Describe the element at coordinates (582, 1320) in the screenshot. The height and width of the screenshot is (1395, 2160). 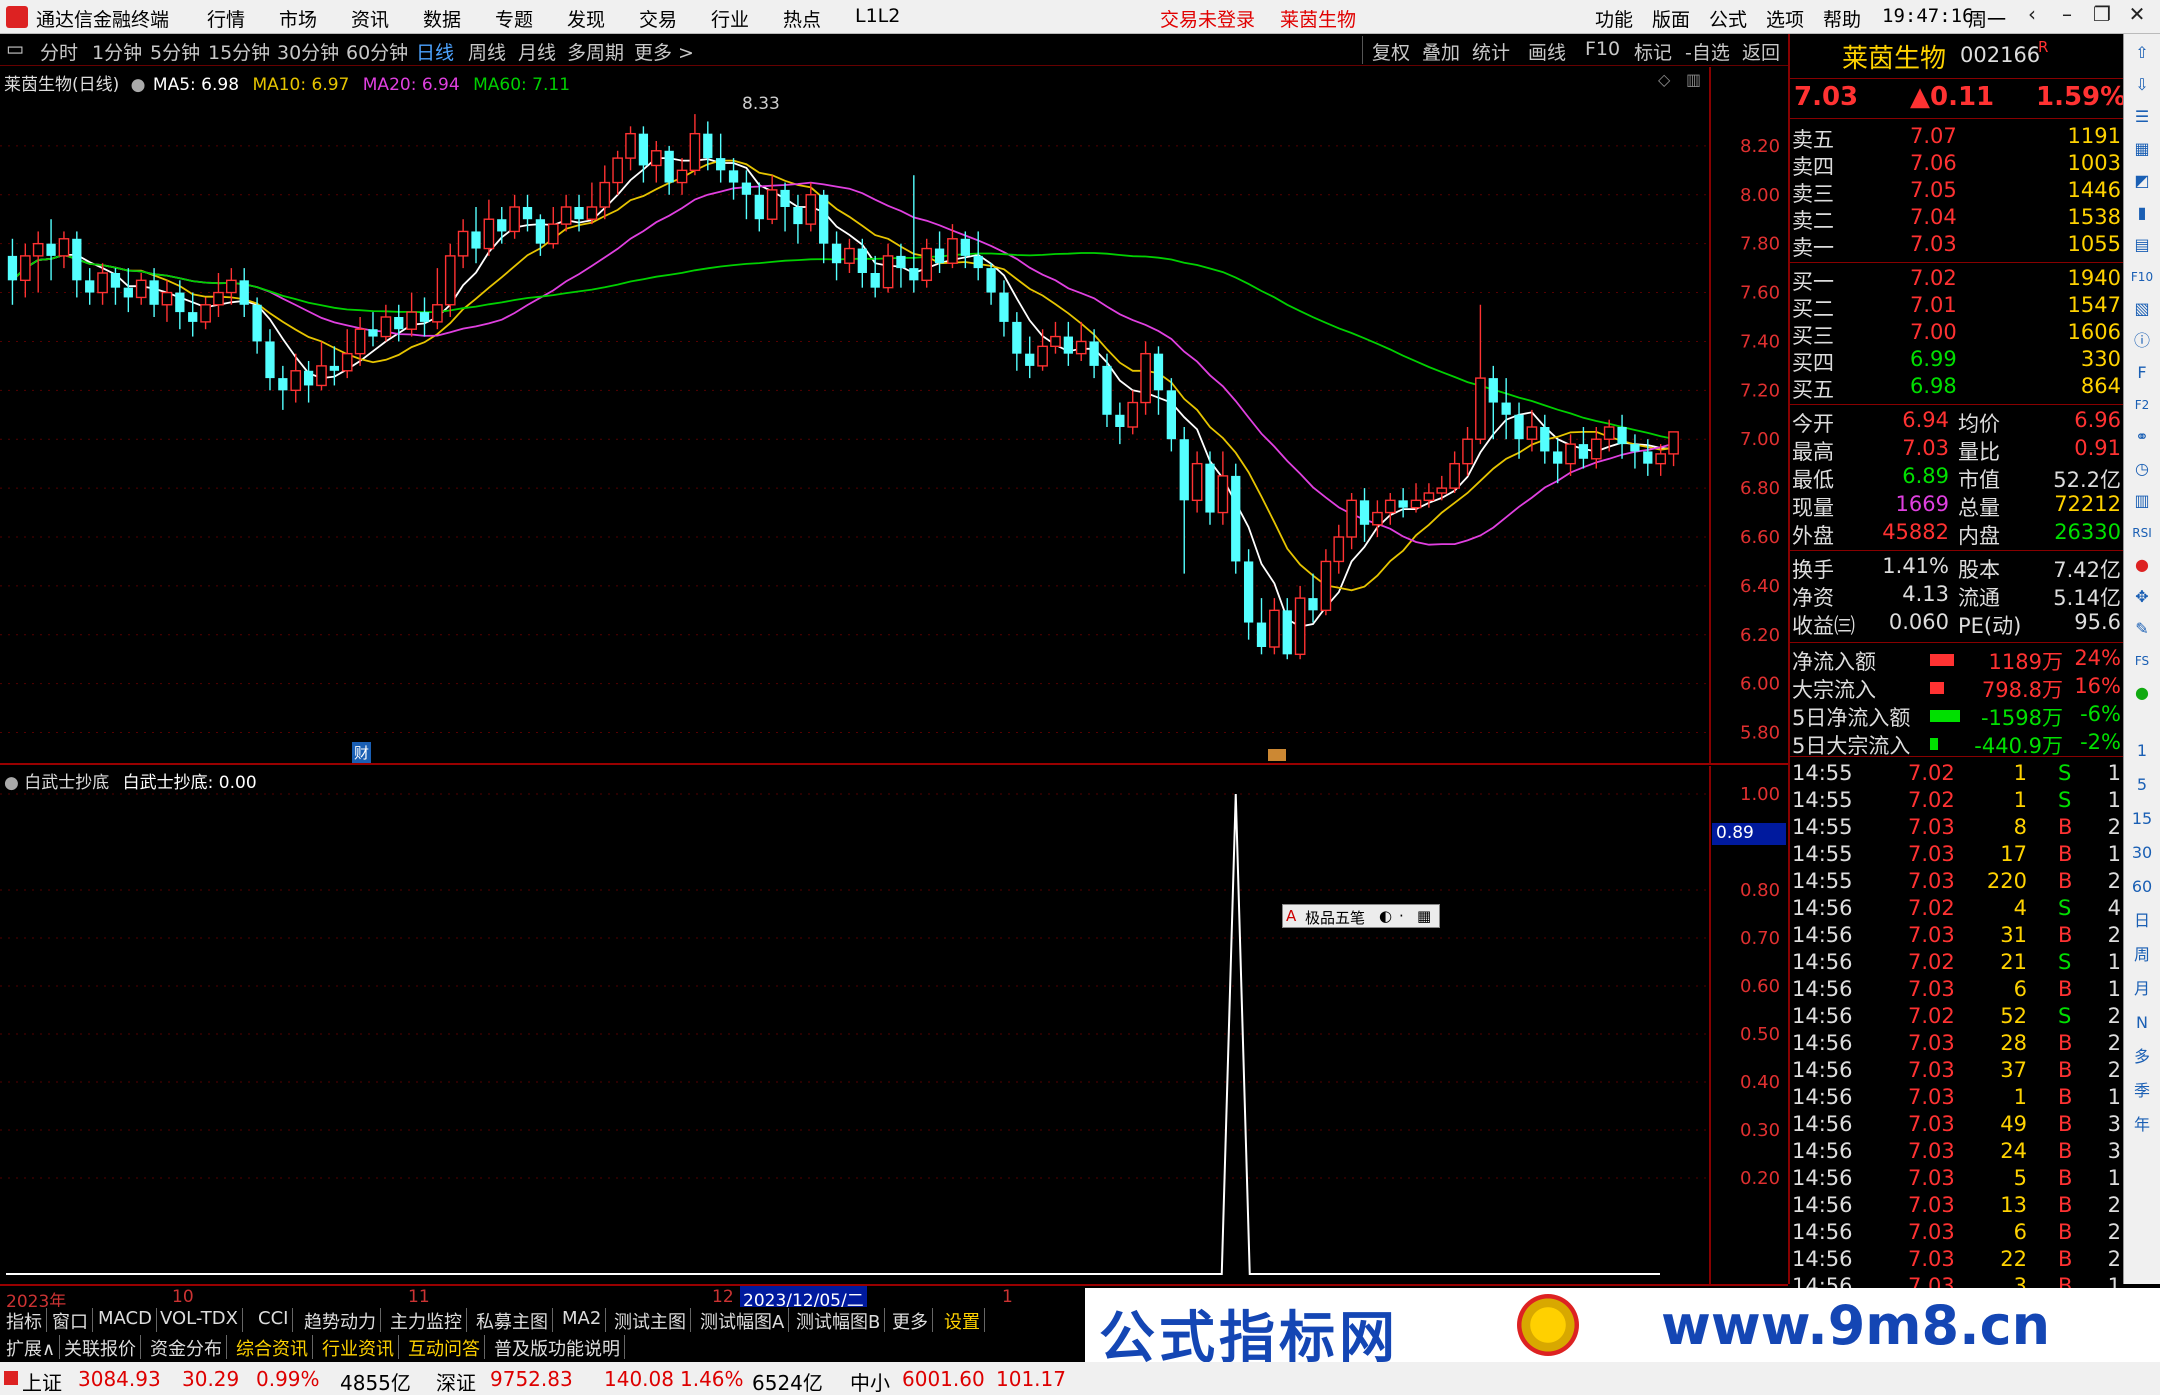
I see `indicator-tab-8: MA2` at that location.